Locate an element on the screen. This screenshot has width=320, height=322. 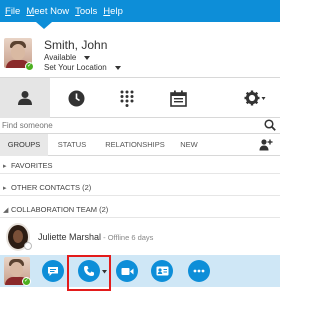
tab-relationships: RELATIONSHIPS is located at coordinates (135, 145).